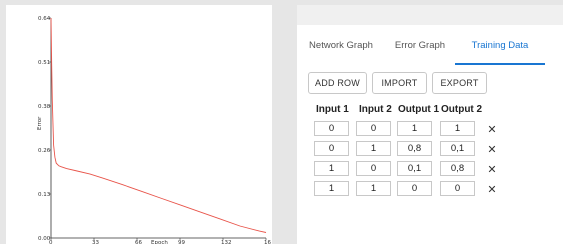 The height and width of the screenshot is (244, 563). Describe the element at coordinates (373, 128) in the screenshot. I see `cell-r1-c2: 0` at that location.